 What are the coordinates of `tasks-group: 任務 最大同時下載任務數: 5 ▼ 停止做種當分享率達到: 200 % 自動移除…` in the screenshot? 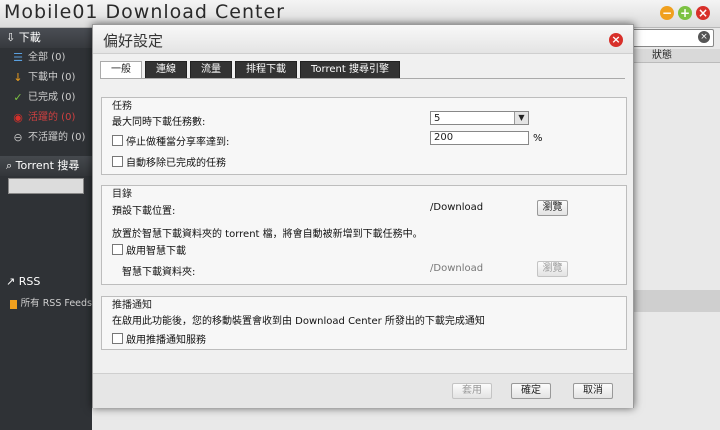 It's located at (364, 136).